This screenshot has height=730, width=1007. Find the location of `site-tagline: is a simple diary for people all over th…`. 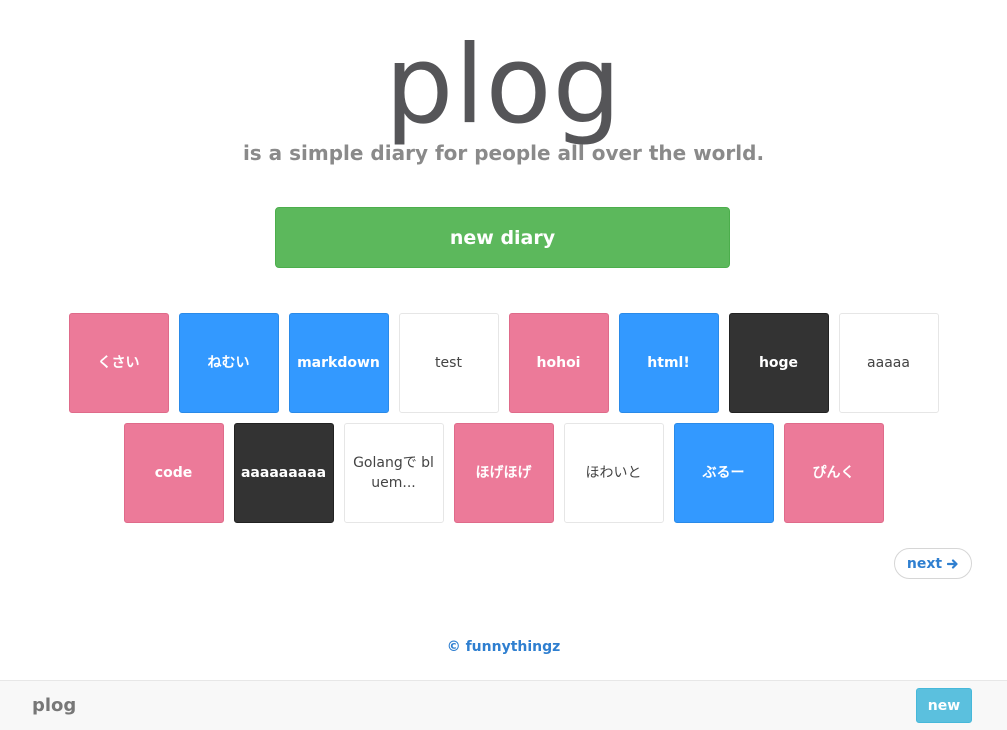

site-tagline: is a simple diary for people all over th… is located at coordinates (503, 153).